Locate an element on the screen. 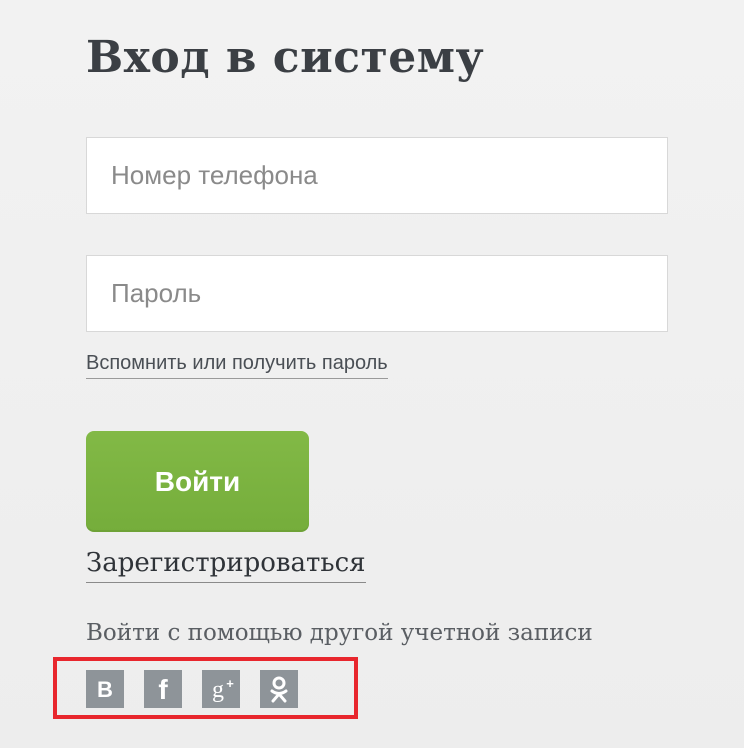 This screenshot has width=744, height=748. svg-text: f is located at coordinates (163, 689).